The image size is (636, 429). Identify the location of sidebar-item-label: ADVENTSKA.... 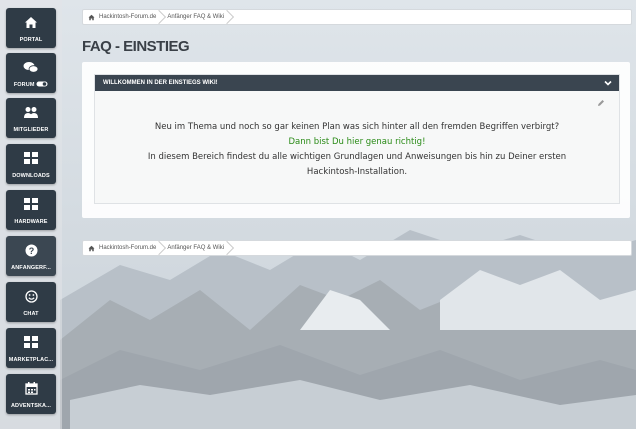
(30, 406).